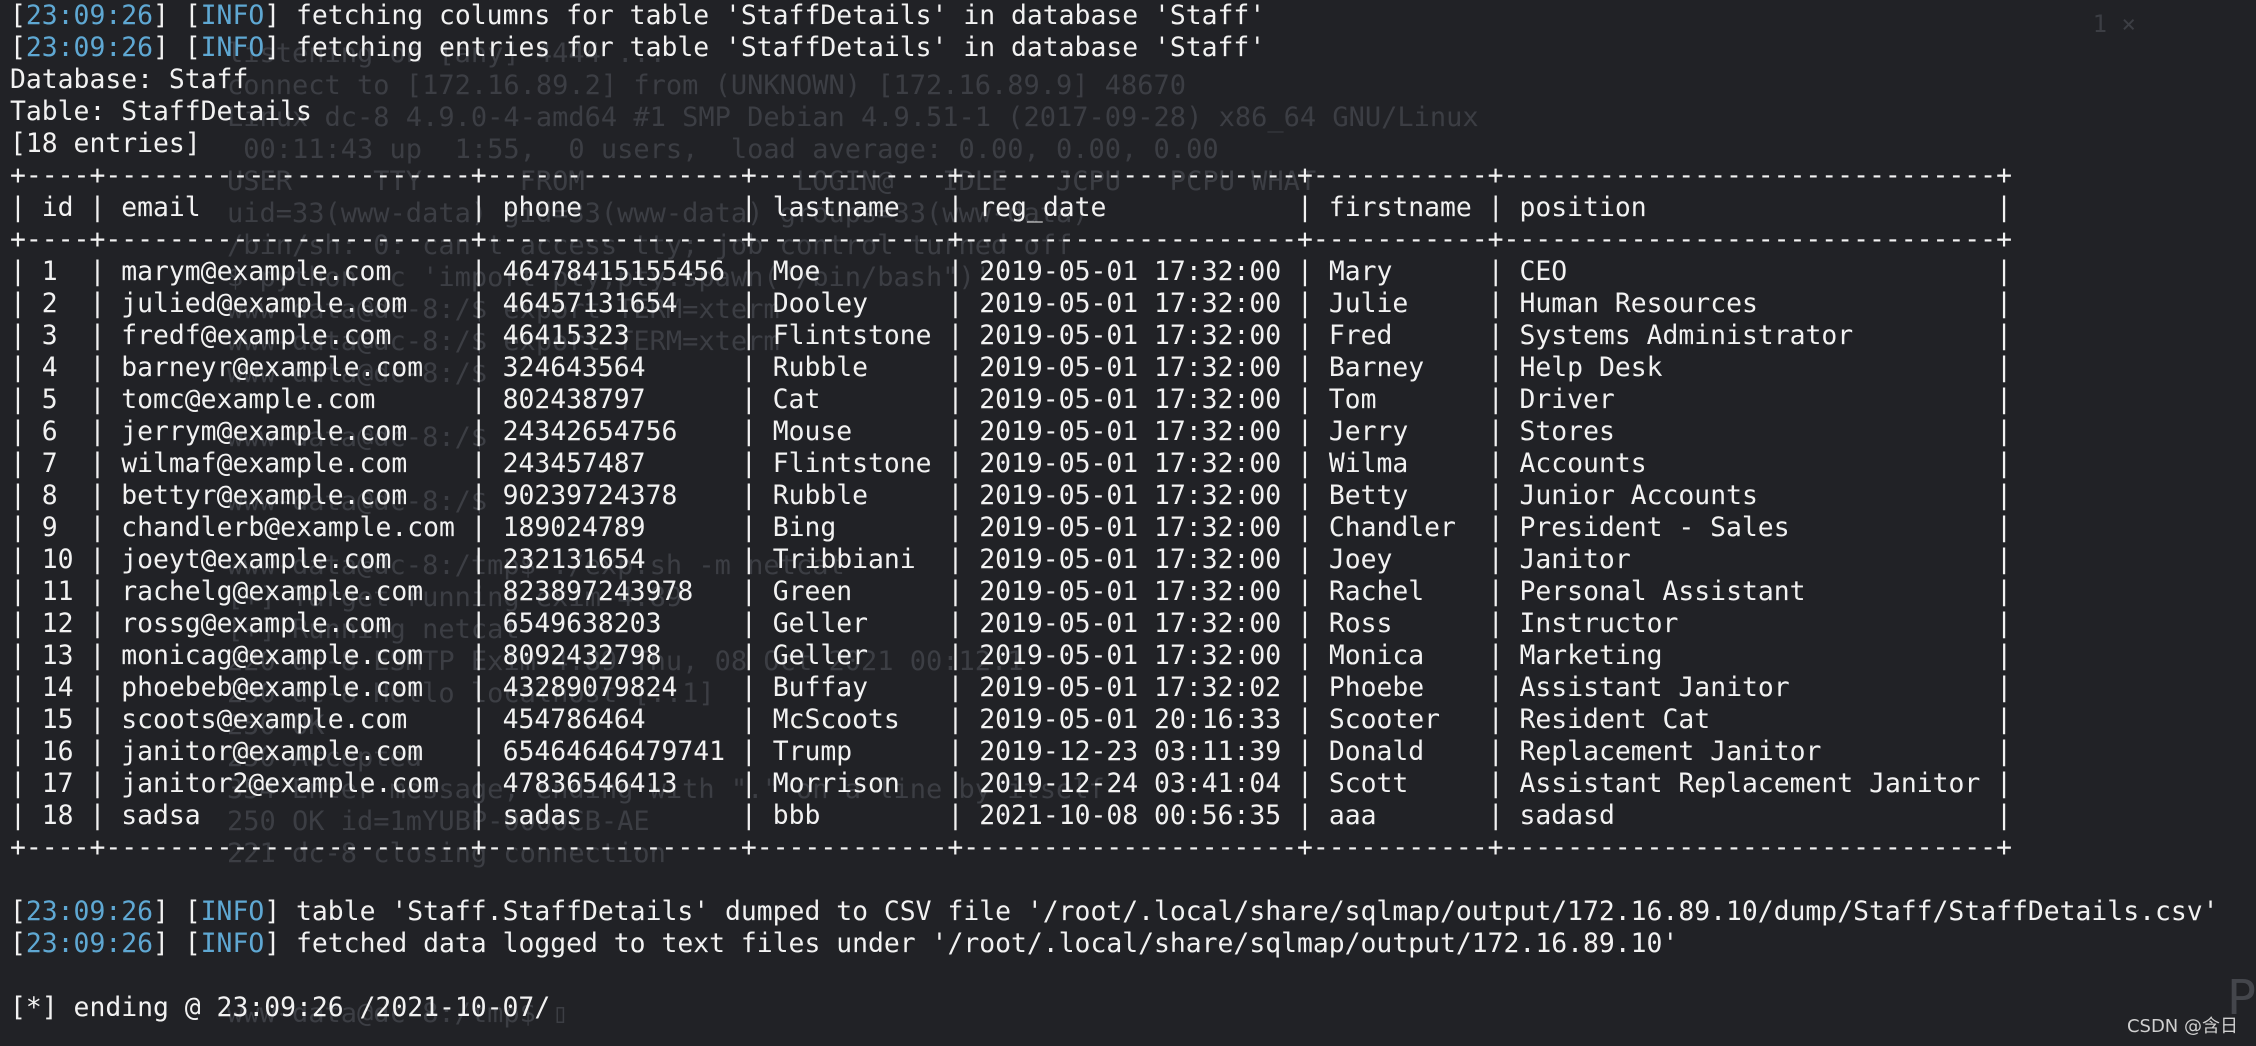 This screenshot has height=1046, width=2256. I want to click on table-cell-firstname: Mary, so click(1360, 271).